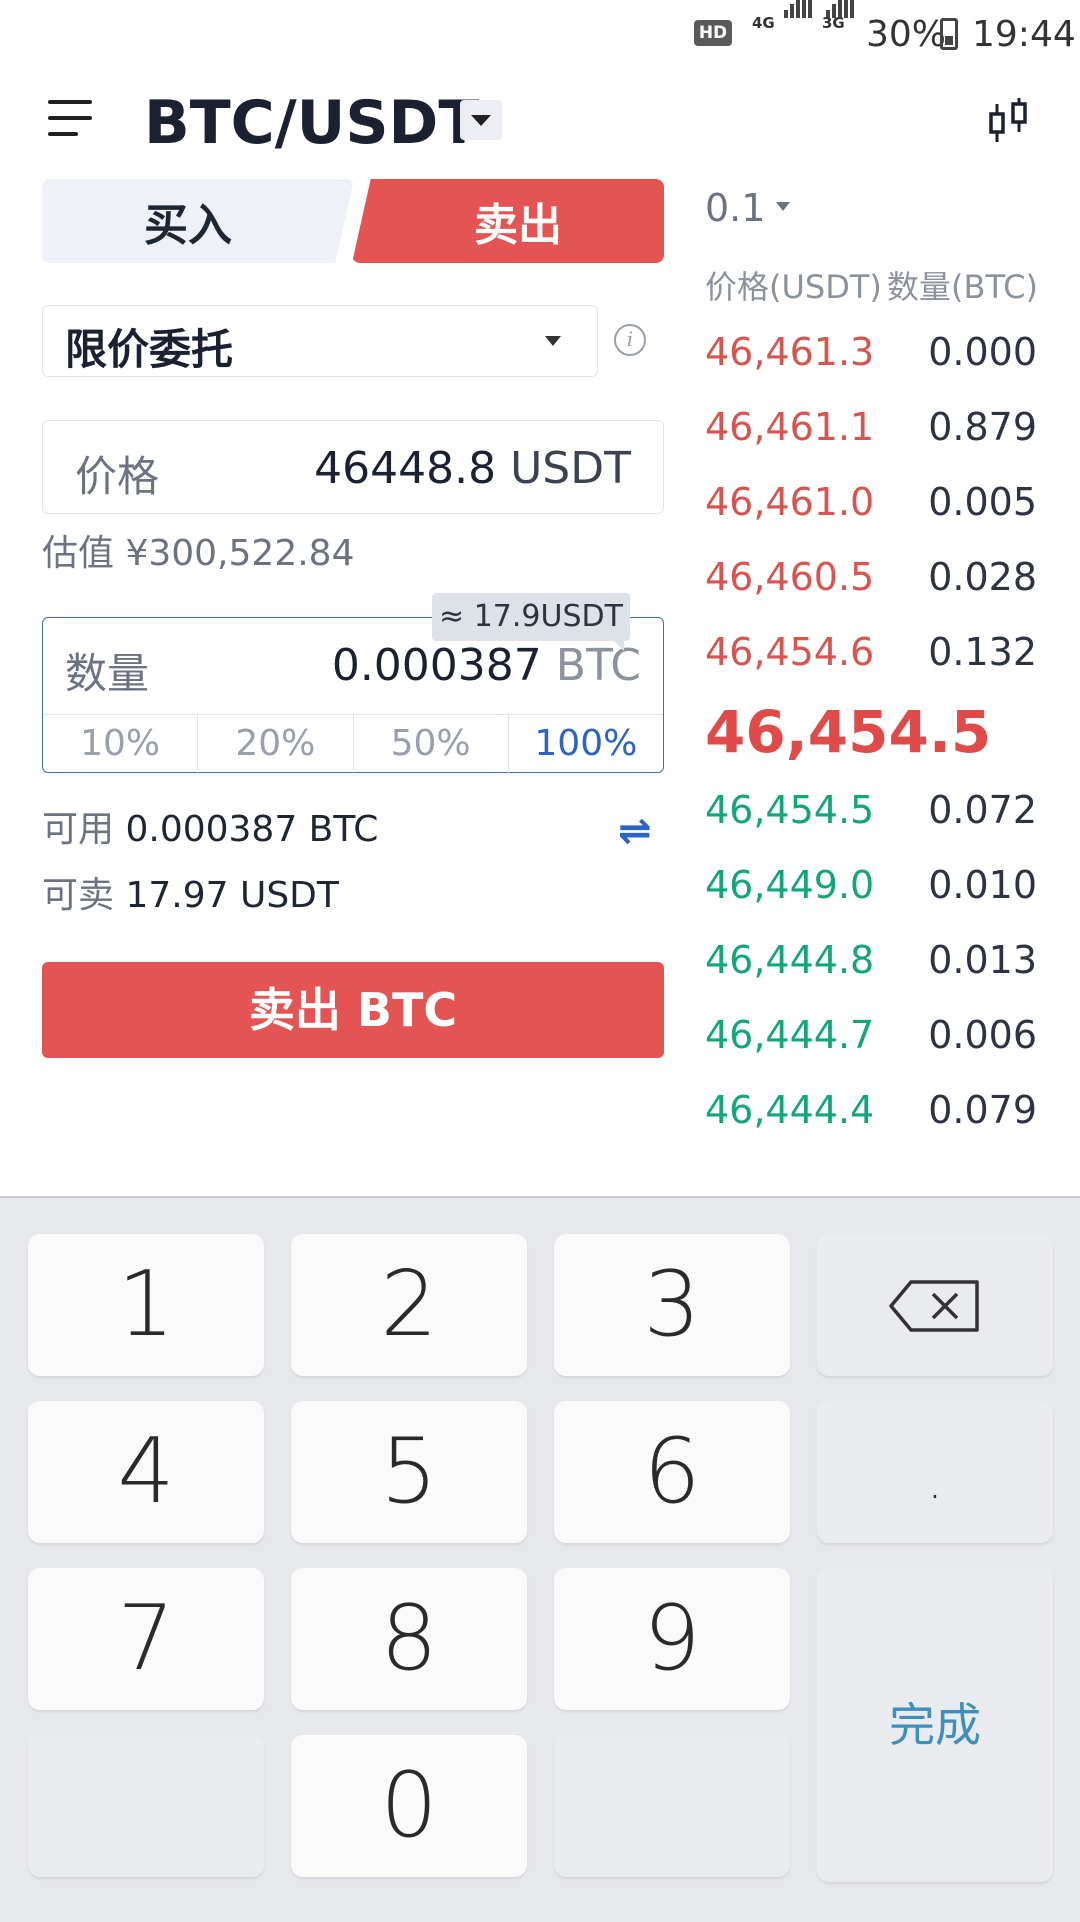  I want to click on quantity-unit: BTC, so click(598, 665).